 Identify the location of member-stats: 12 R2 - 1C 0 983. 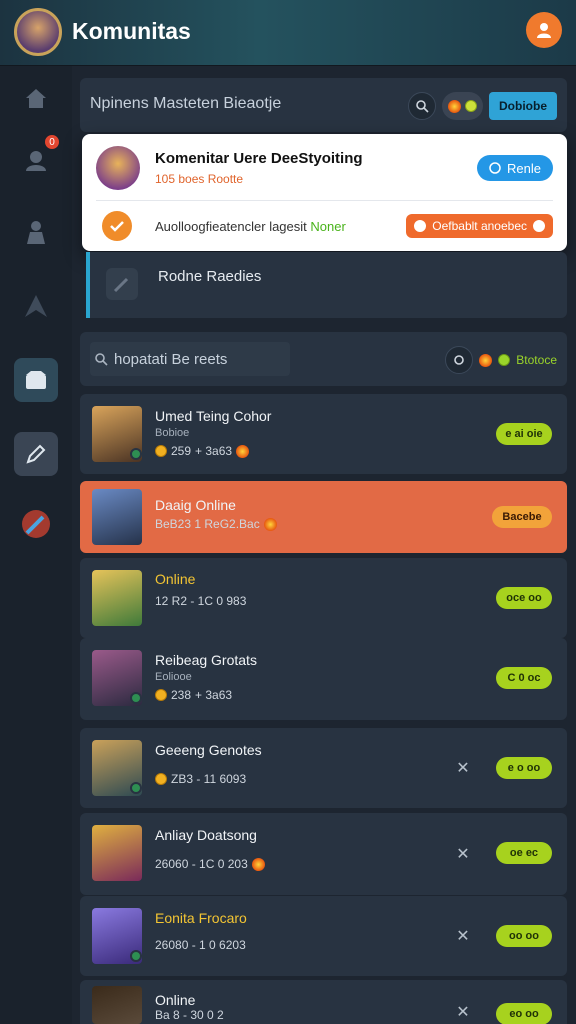
(201, 601).